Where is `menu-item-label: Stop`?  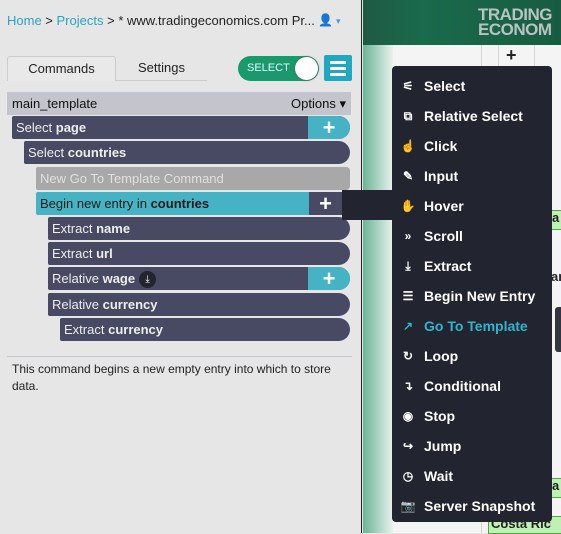 menu-item-label: Stop is located at coordinates (440, 416).